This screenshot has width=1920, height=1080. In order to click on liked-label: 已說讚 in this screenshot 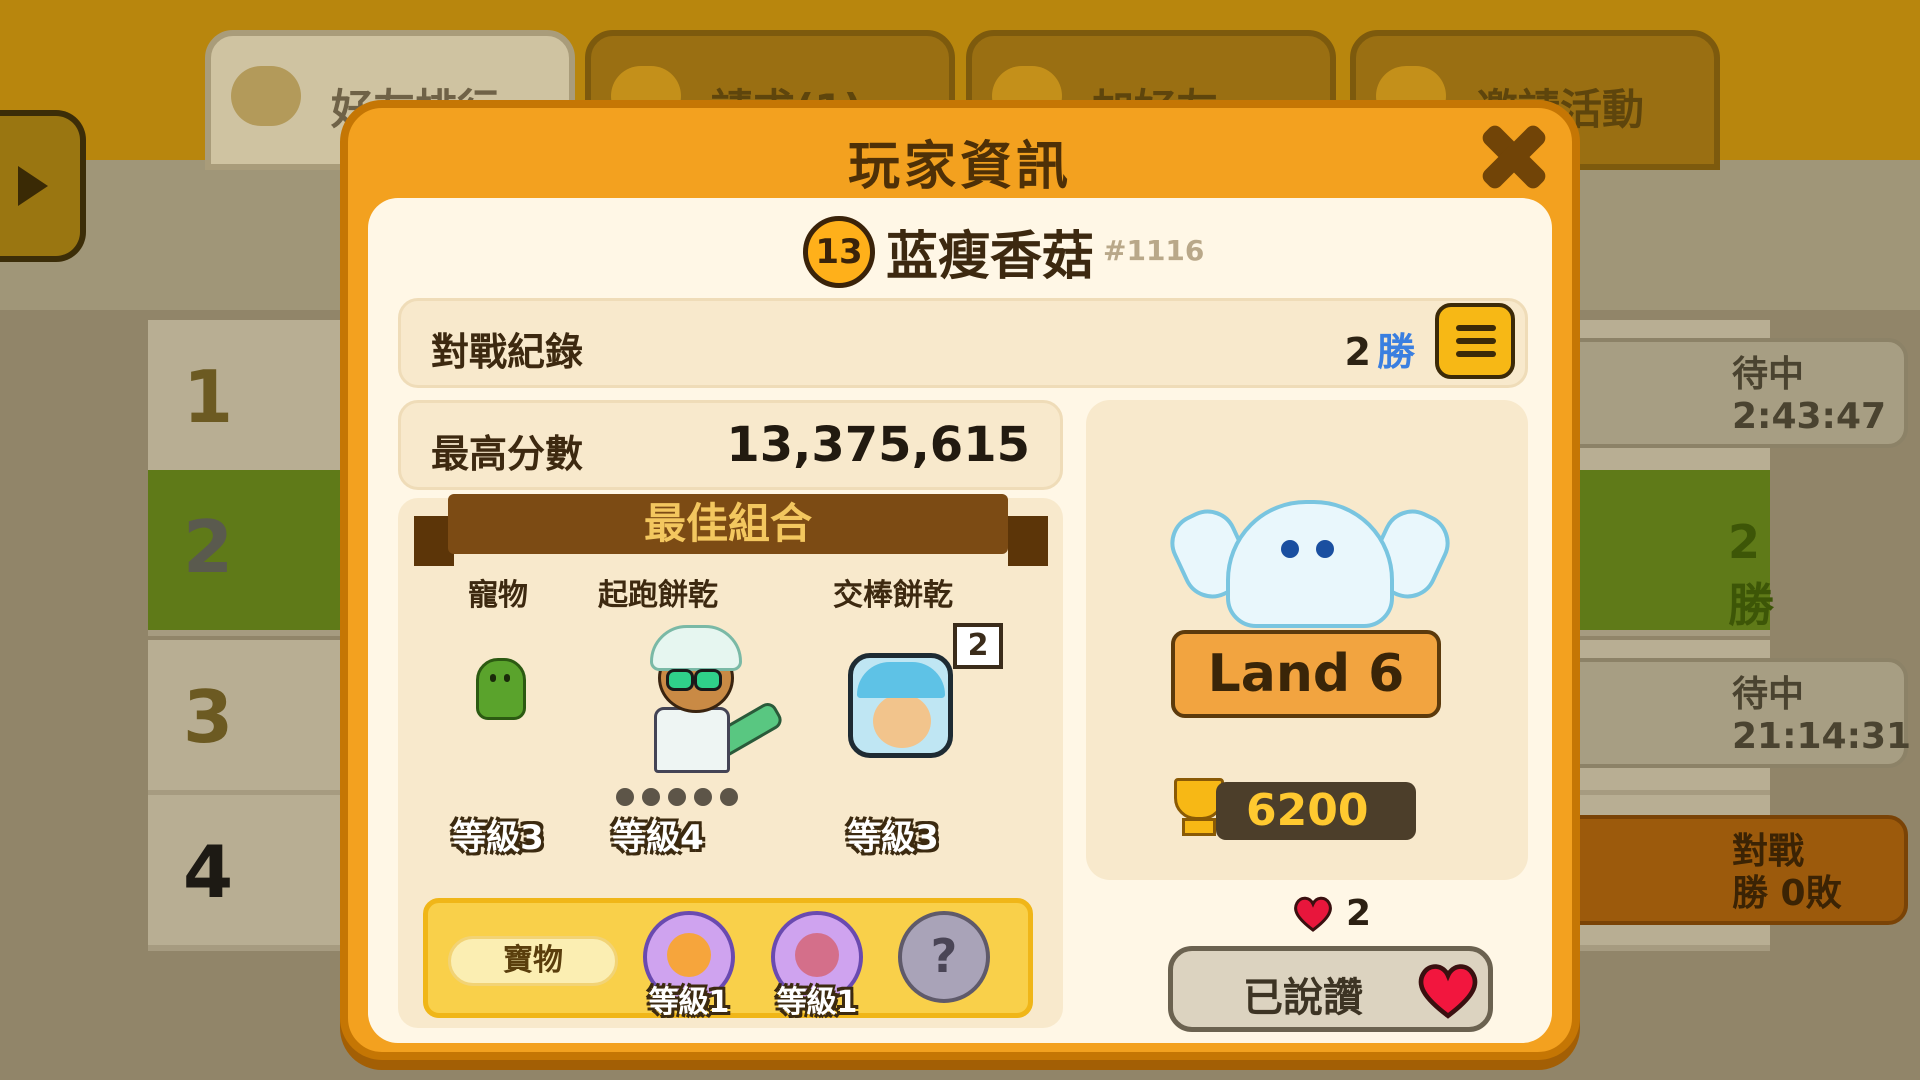, I will do `click(1303, 998)`.